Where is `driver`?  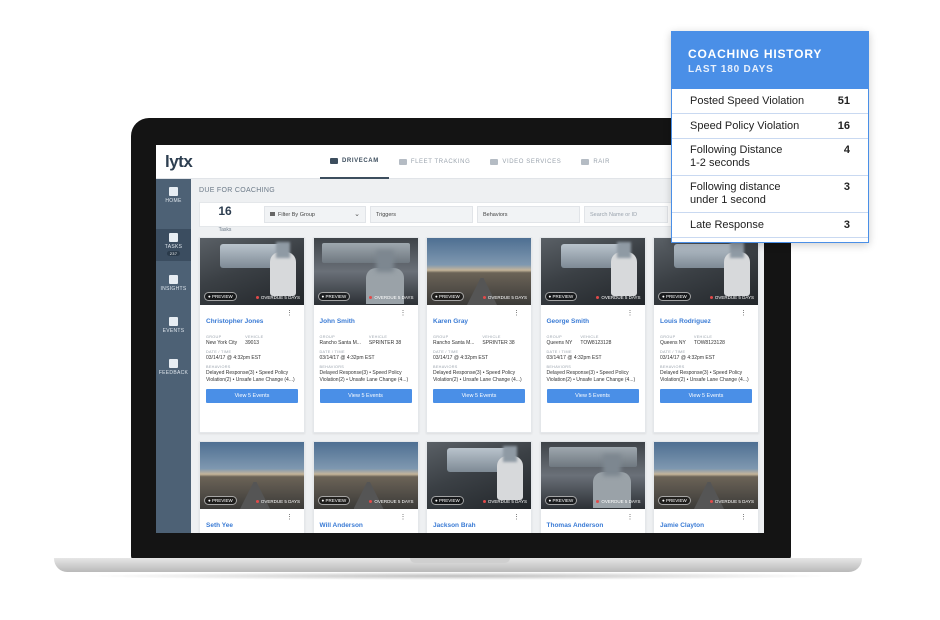 driver is located at coordinates (510, 478).